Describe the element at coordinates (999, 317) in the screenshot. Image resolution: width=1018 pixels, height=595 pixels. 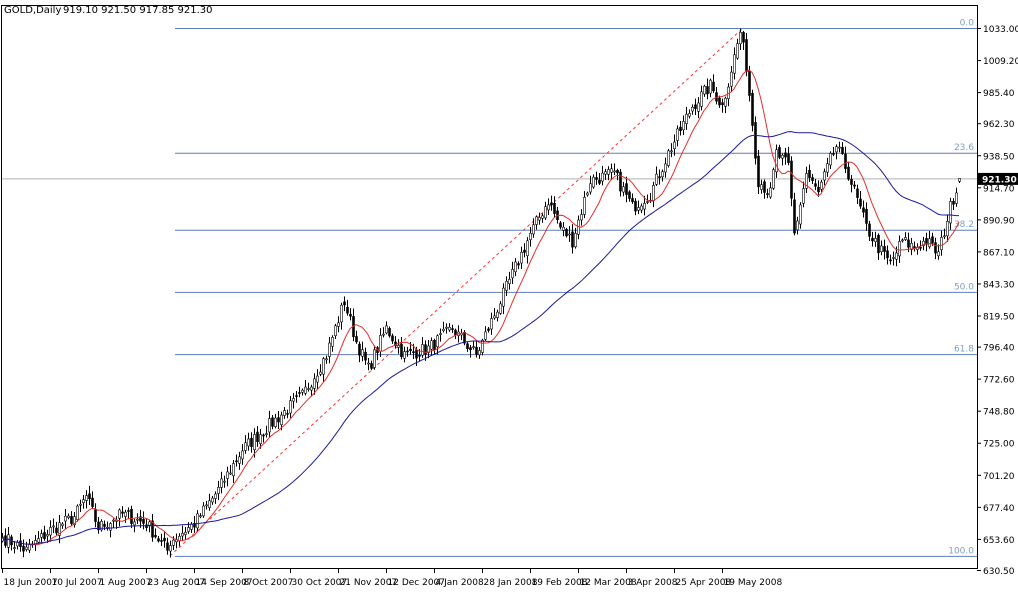
I see `y-tick-label-9: 819.50` at that location.